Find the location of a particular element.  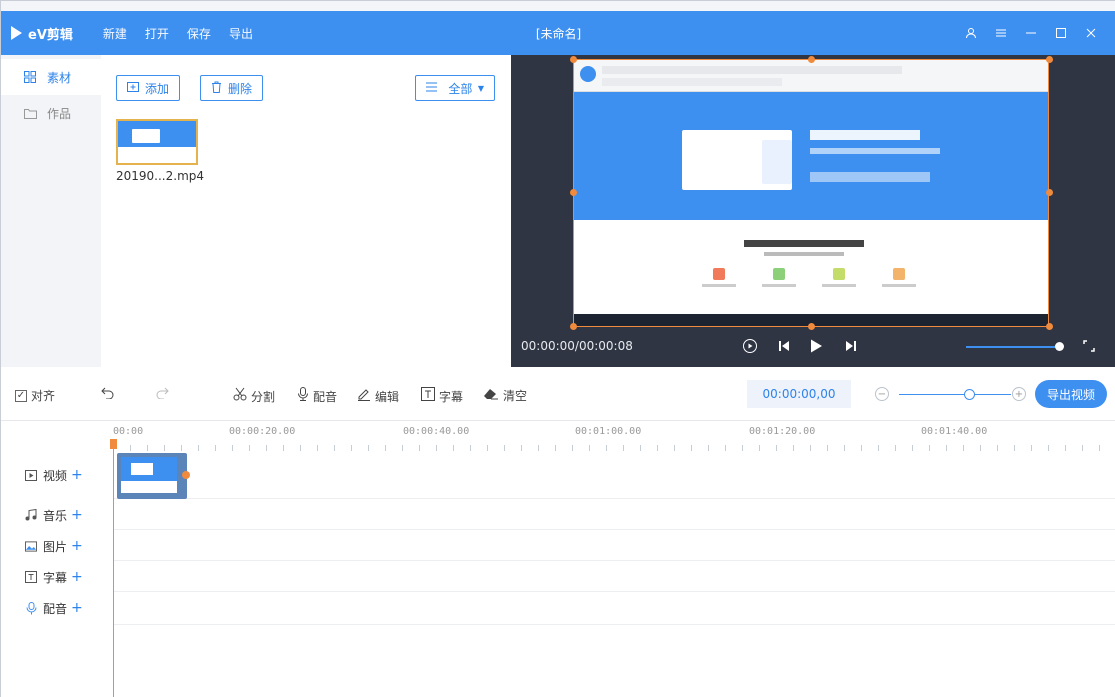

split-button: 分割 is located at coordinates (254, 396).